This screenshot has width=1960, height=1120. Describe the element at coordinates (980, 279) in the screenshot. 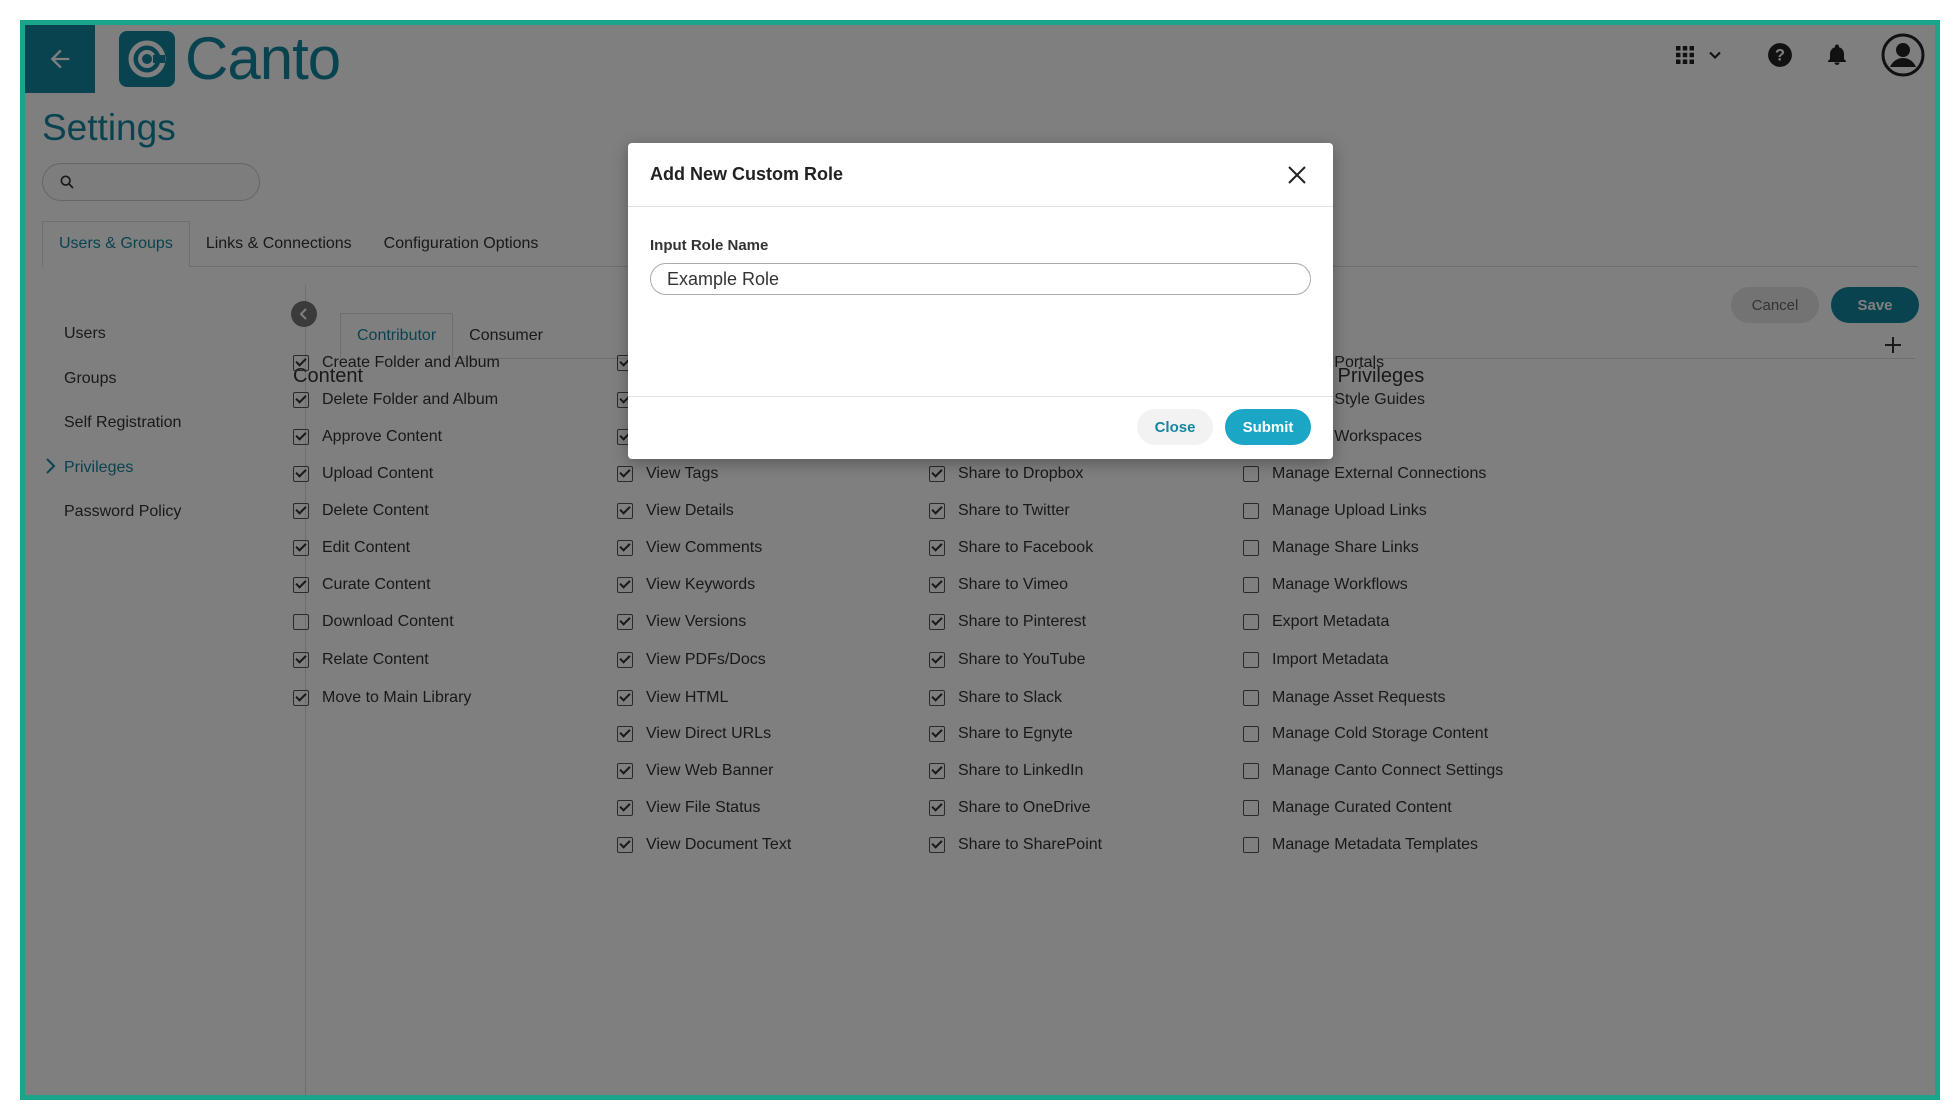

I see `role-name-input` at that location.